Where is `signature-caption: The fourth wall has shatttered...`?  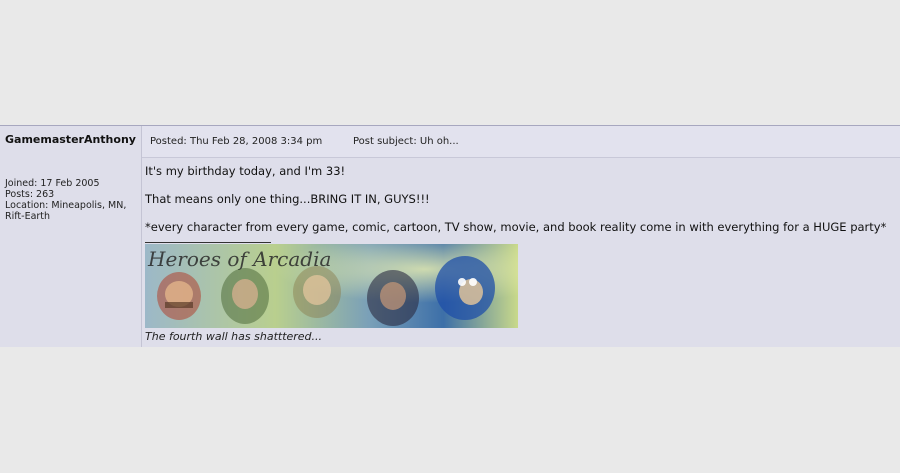
signature-caption: The fourth wall has shatttered... is located at coordinates (234, 336).